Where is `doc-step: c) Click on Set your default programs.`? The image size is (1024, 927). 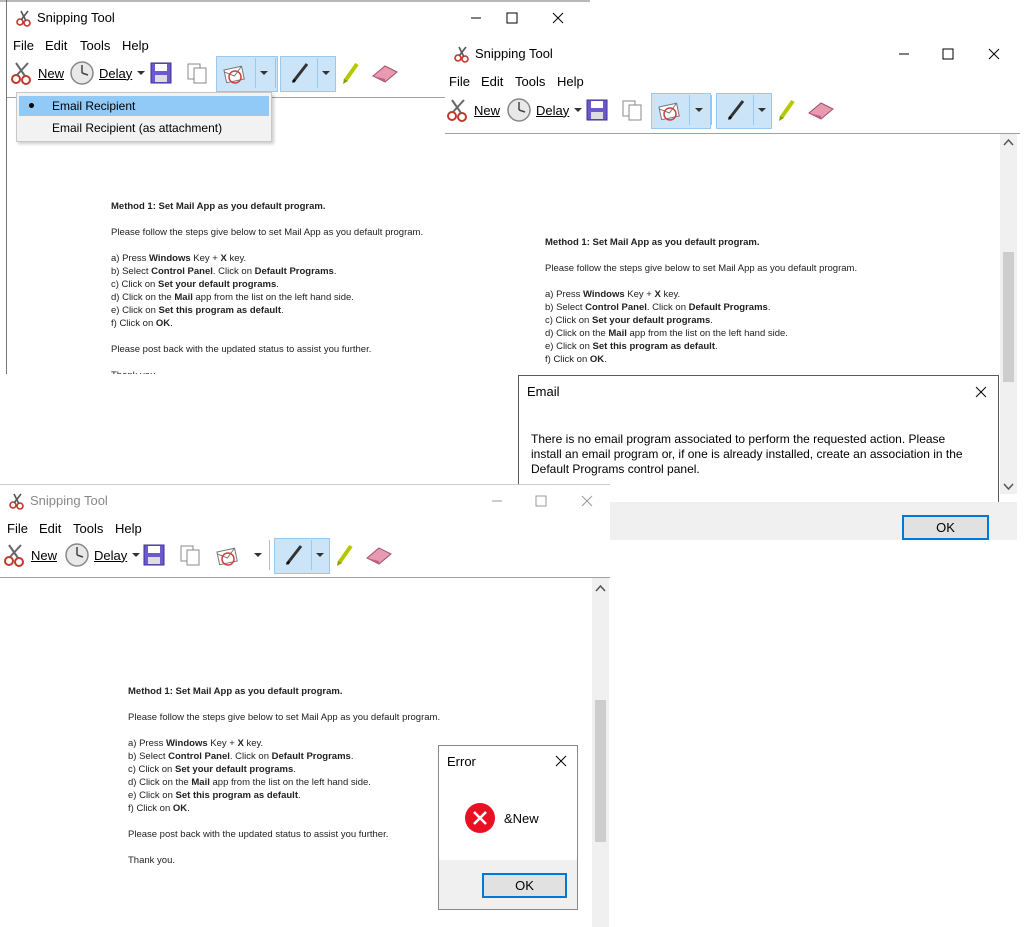
doc-step: c) Click on Set your default programs. is located at coordinates (267, 284).